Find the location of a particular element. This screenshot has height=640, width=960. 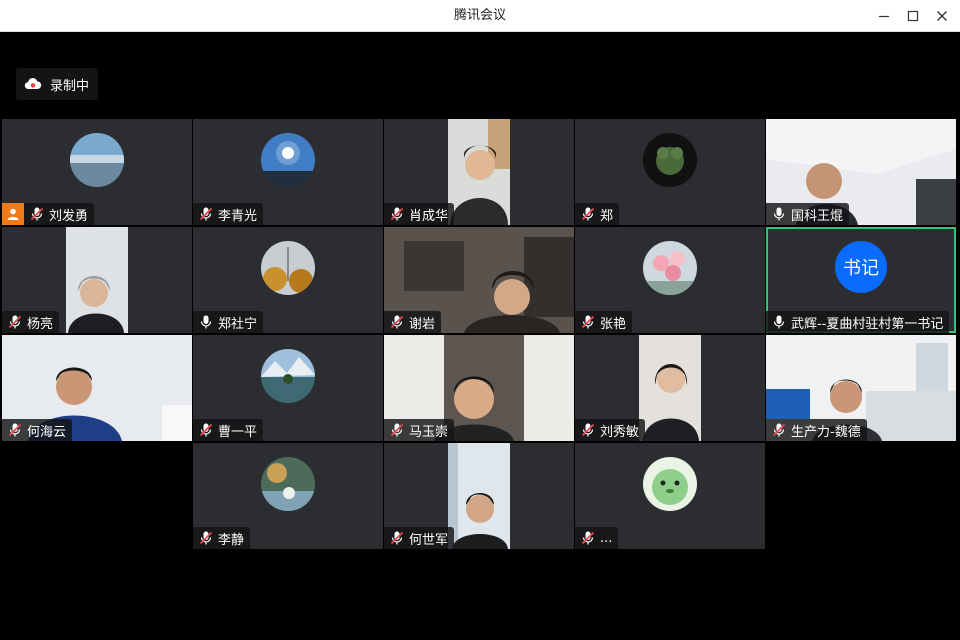

participant-tile: 刘发勇 is located at coordinates (97, 172).